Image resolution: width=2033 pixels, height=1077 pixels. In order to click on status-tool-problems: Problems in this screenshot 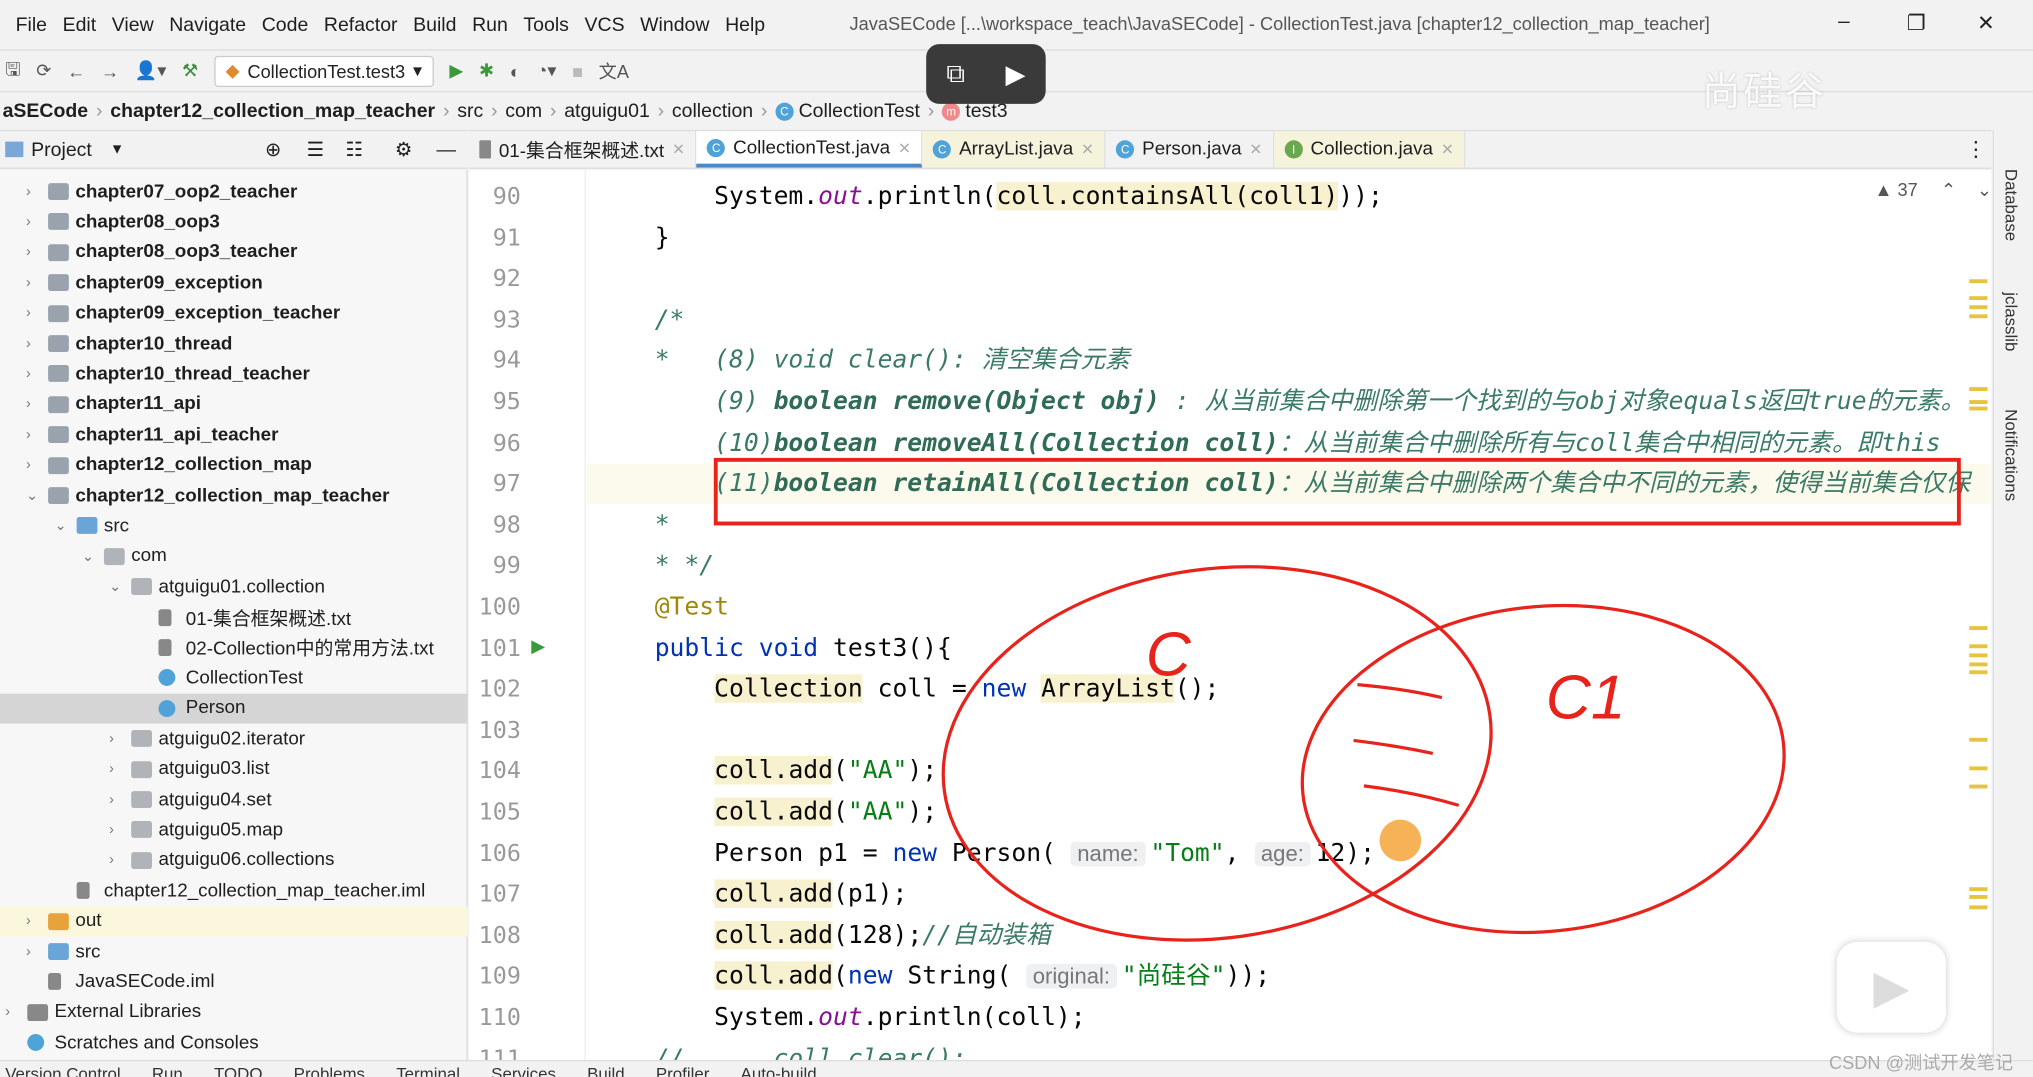, I will do `click(329, 1070)`.